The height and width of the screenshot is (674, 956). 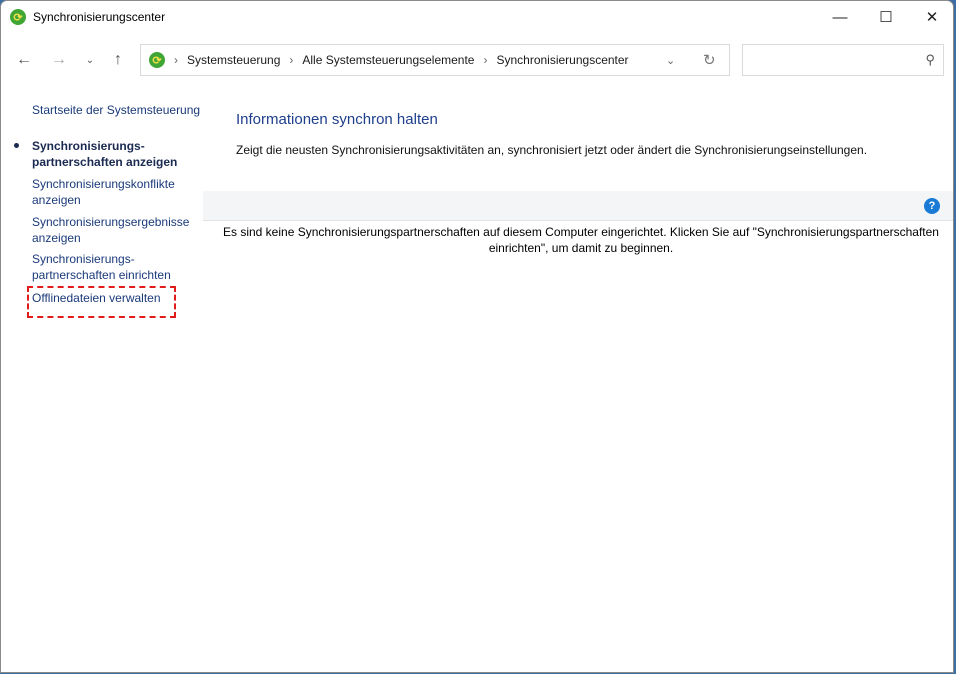 I want to click on help-icon: ?, so click(x=932, y=206).